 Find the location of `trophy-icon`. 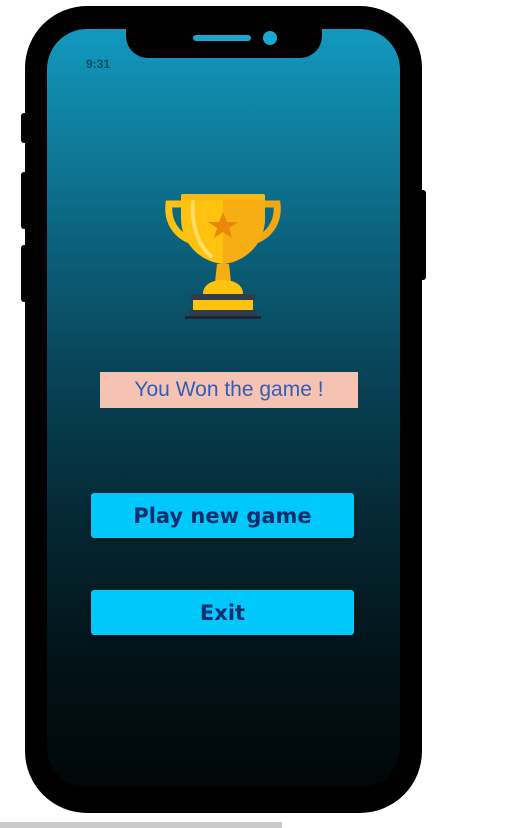

trophy-icon is located at coordinates (223, 256).